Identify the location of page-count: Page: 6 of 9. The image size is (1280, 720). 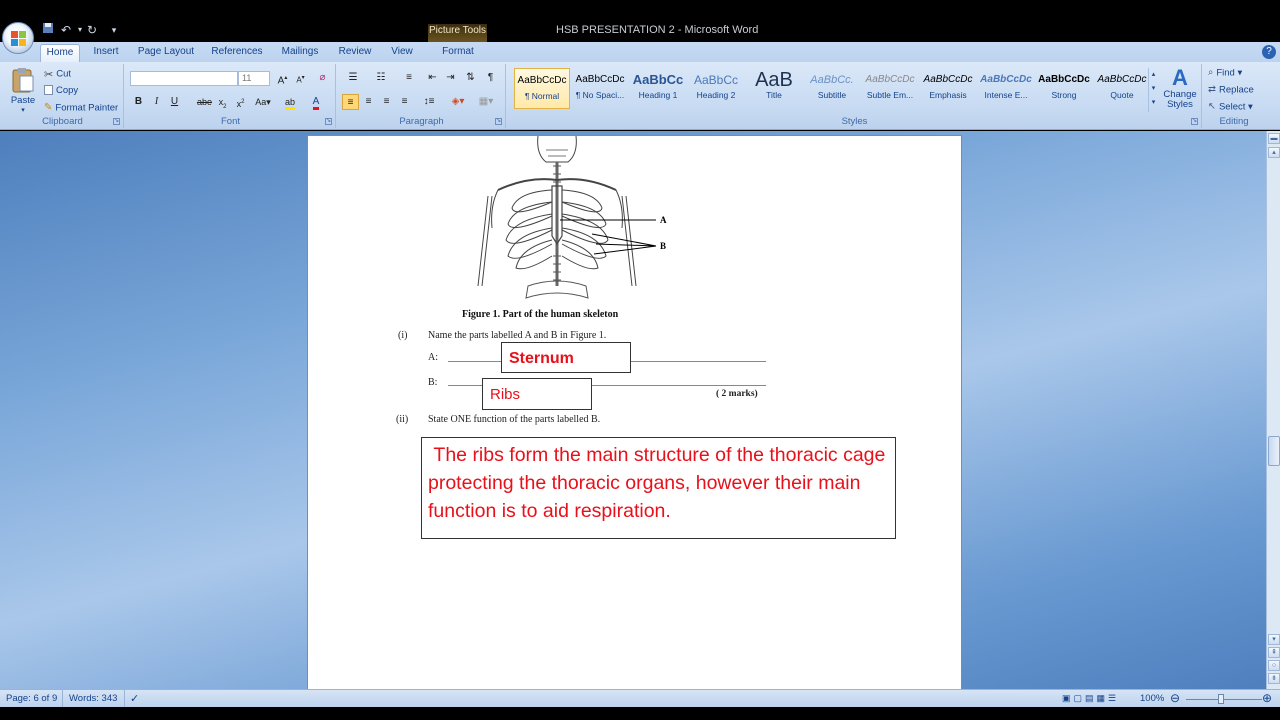
(31, 698).